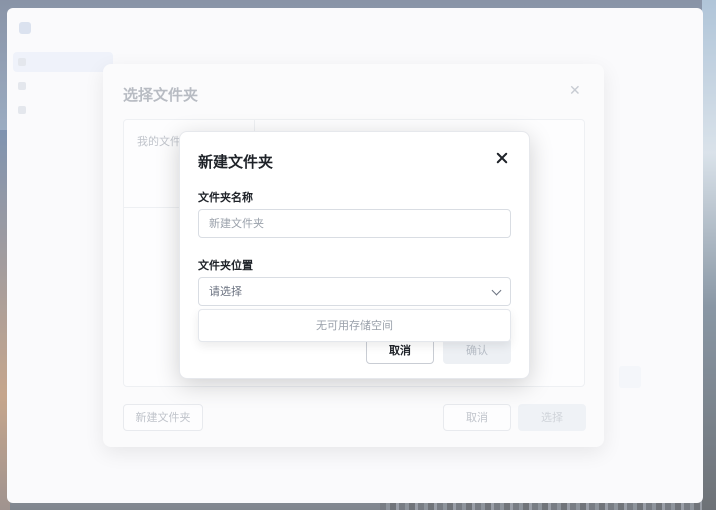 Image resolution: width=716 pixels, height=510 pixels. What do you see at coordinates (502, 158) in the screenshot?
I see `close-icon` at bounding box center [502, 158].